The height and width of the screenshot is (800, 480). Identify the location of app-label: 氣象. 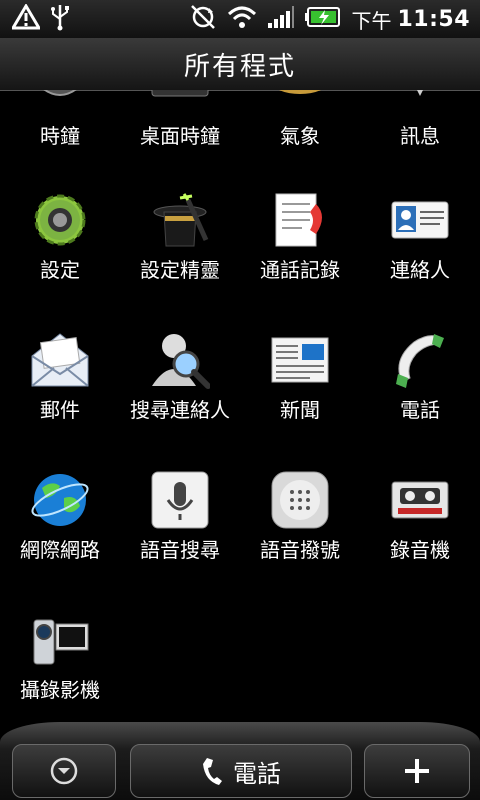
(300, 136).